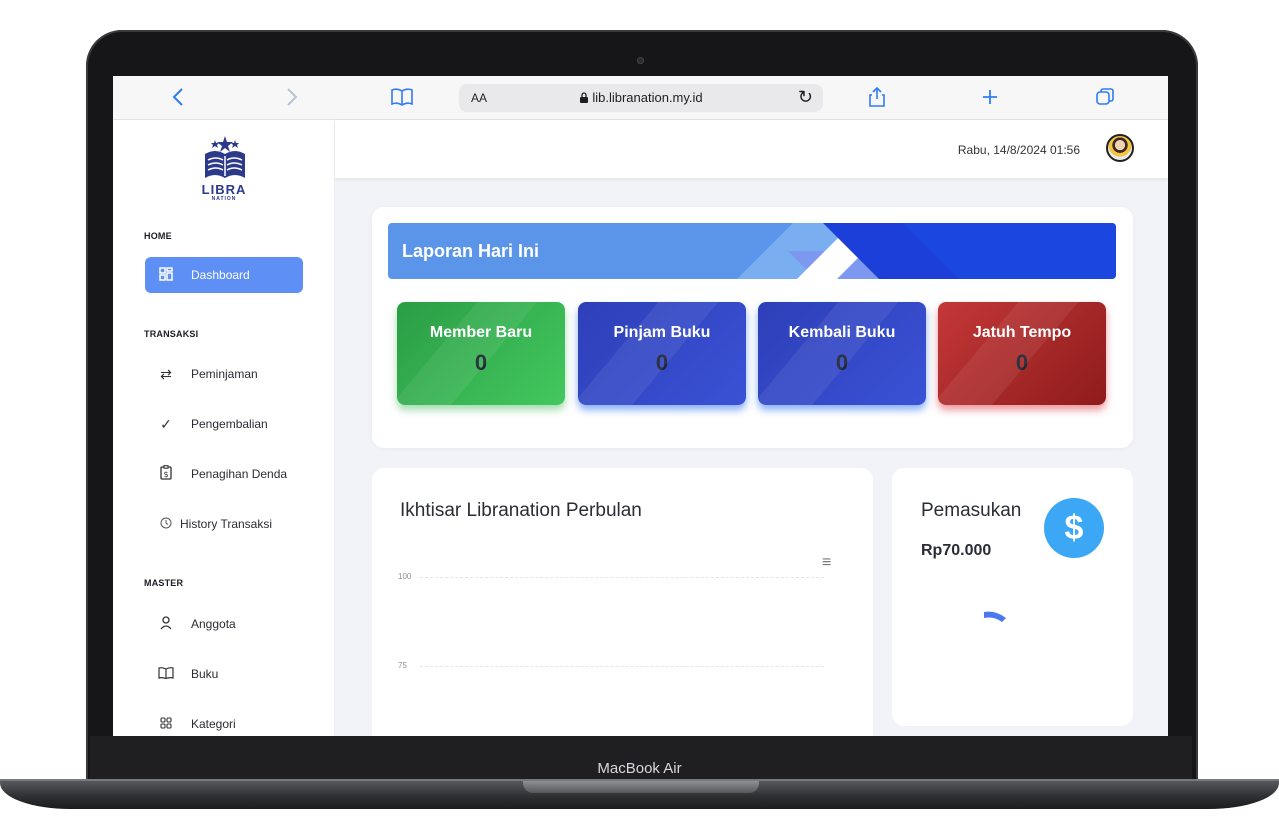 The height and width of the screenshot is (816, 1279). Describe the element at coordinates (171, 334) in the screenshot. I see `section-label-transaksi: TRANSAKSI` at that location.